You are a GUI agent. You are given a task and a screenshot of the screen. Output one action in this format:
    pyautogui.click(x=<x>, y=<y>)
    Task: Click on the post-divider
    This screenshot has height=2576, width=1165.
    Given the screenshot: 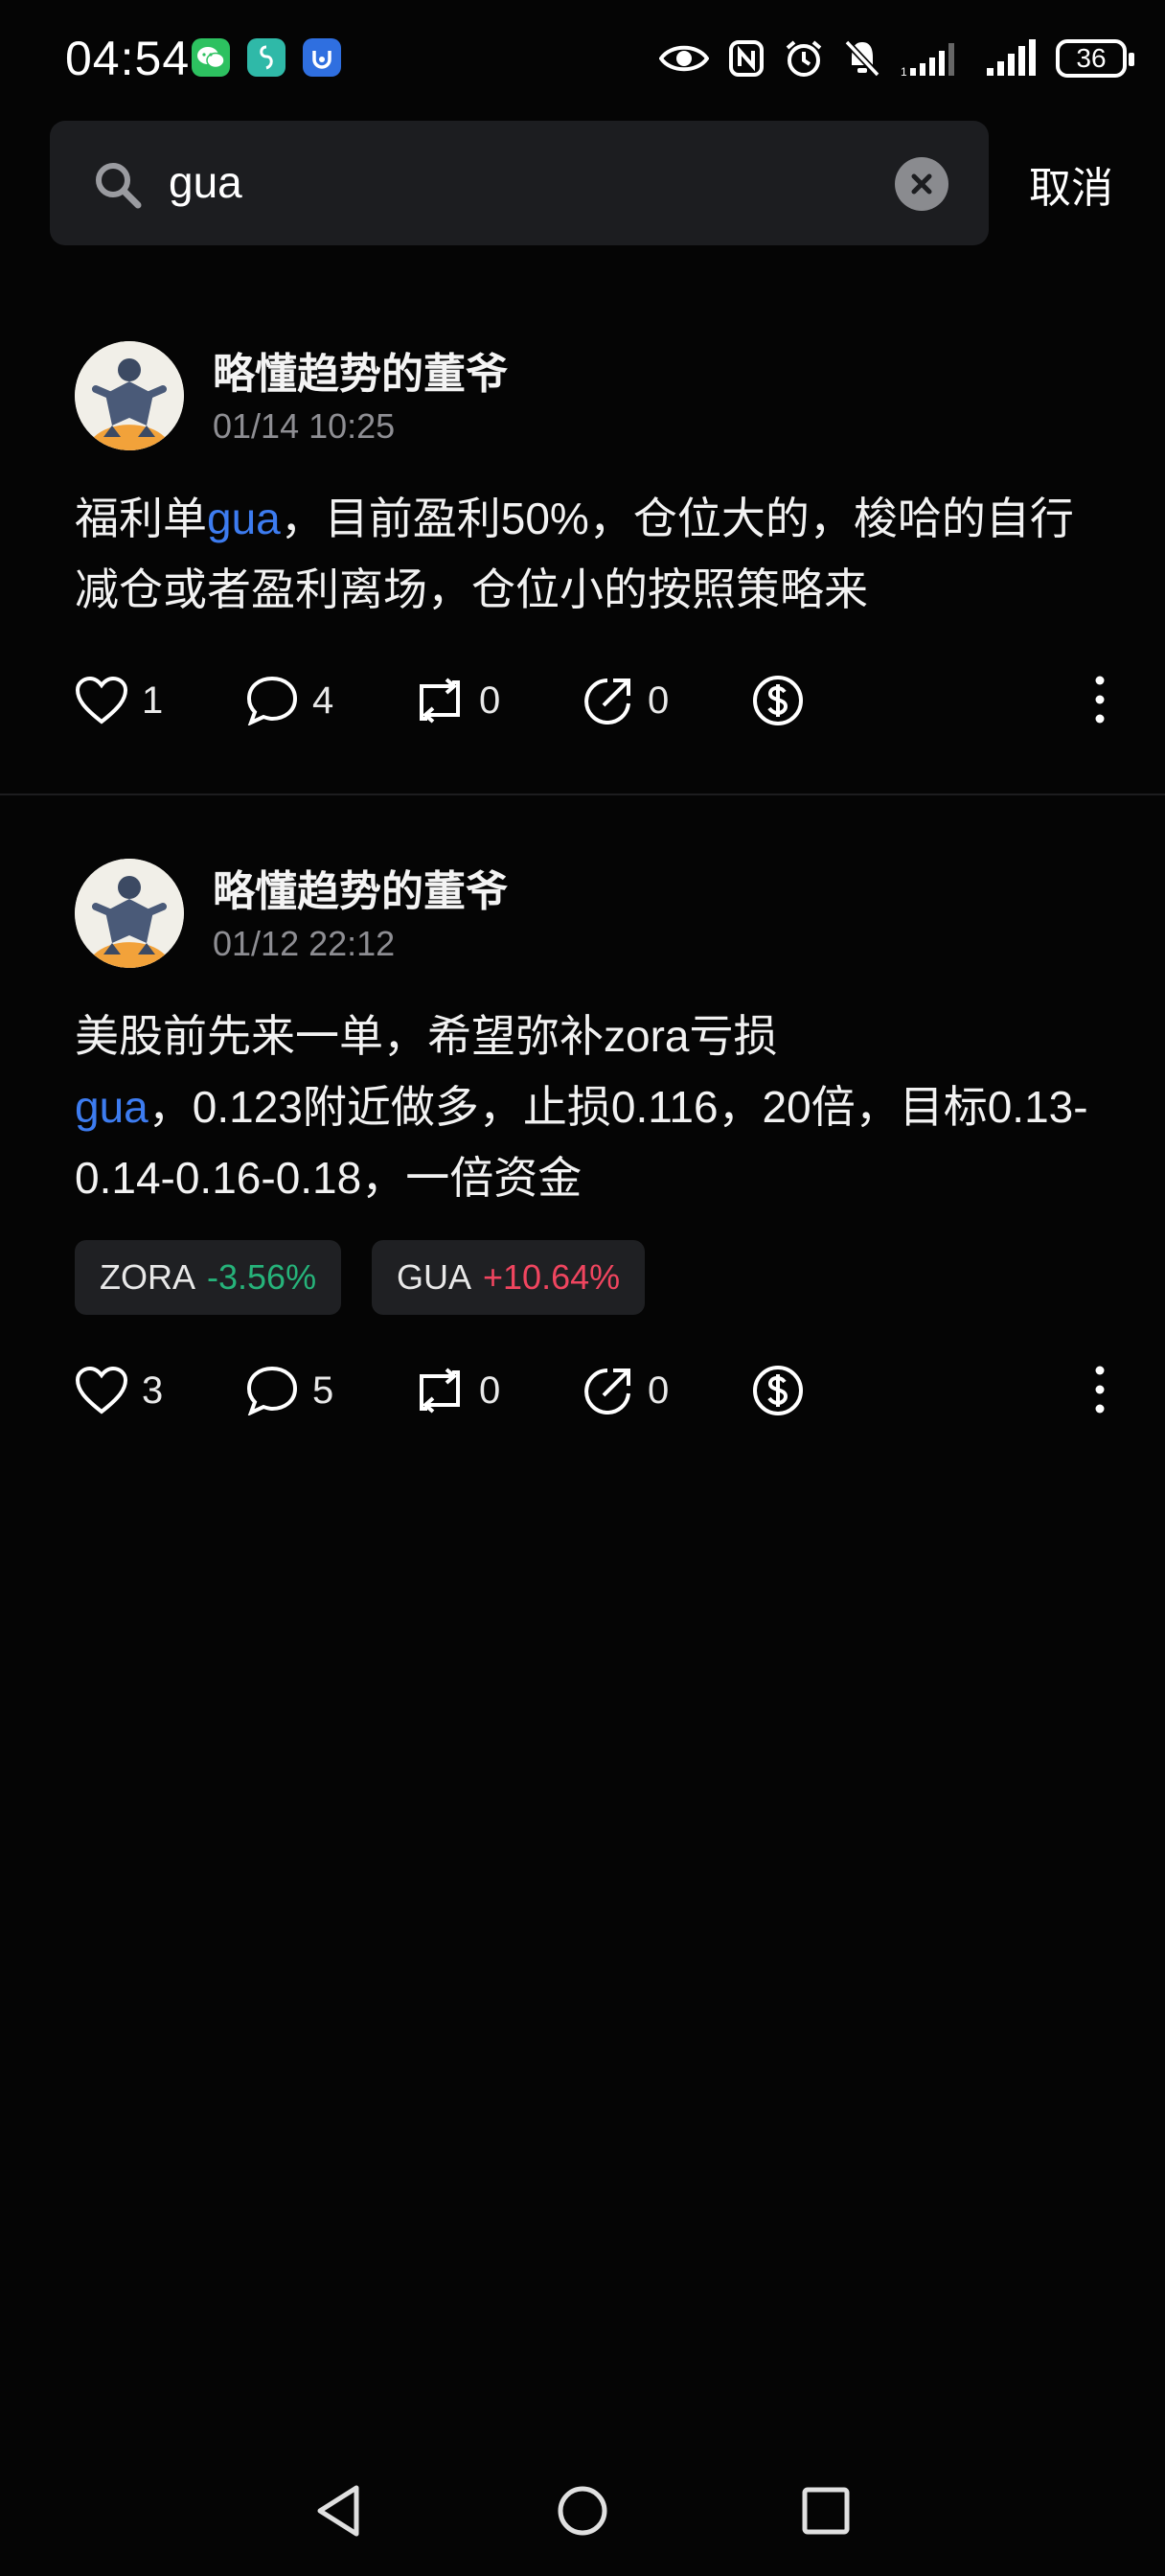 What is the action you would take?
    pyautogui.click(x=582, y=794)
    